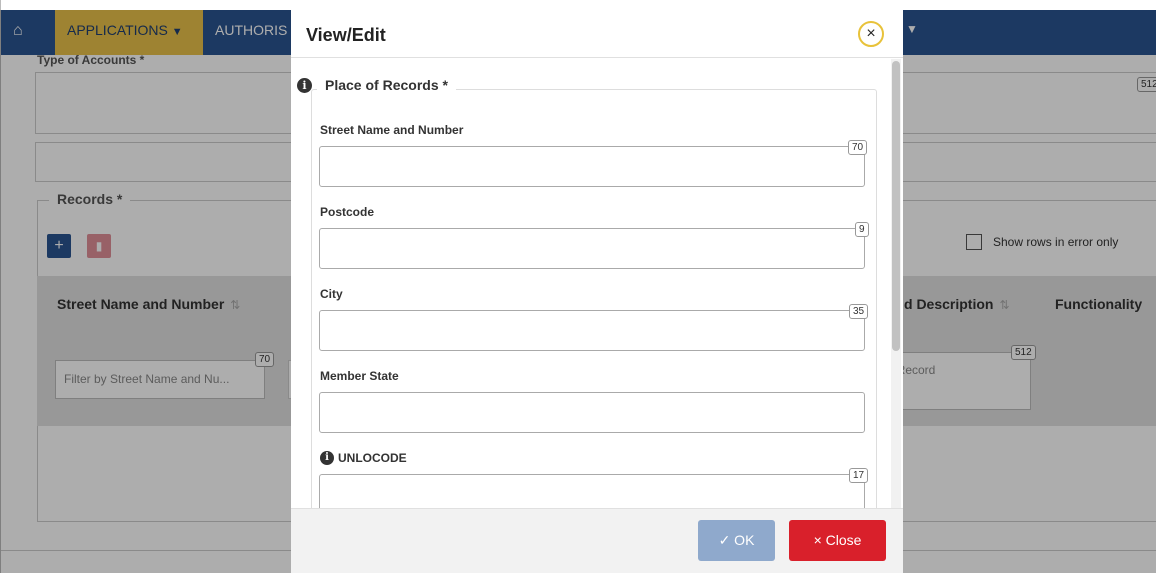 Image resolution: width=1156 pixels, height=573 pixels. Describe the element at coordinates (372, 458) in the screenshot. I see `unlocode-label: UNLOCODE` at that location.